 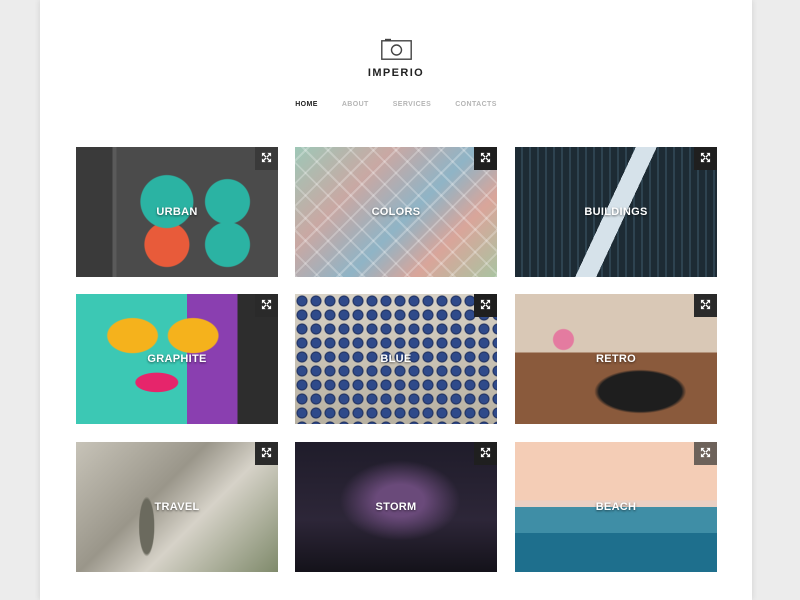 I want to click on gallery-tile-beach: BEACH, so click(x=616, y=507).